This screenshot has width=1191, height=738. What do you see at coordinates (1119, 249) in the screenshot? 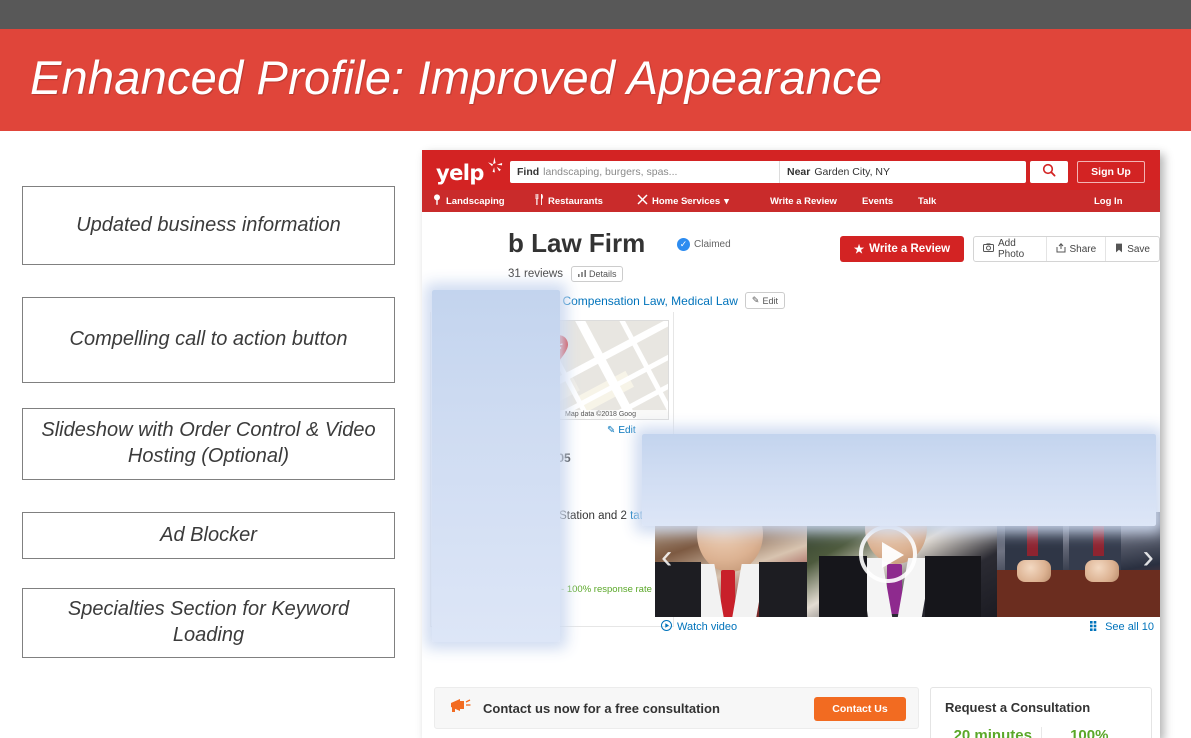
I see `bookmark-icon` at bounding box center [1119, 249].